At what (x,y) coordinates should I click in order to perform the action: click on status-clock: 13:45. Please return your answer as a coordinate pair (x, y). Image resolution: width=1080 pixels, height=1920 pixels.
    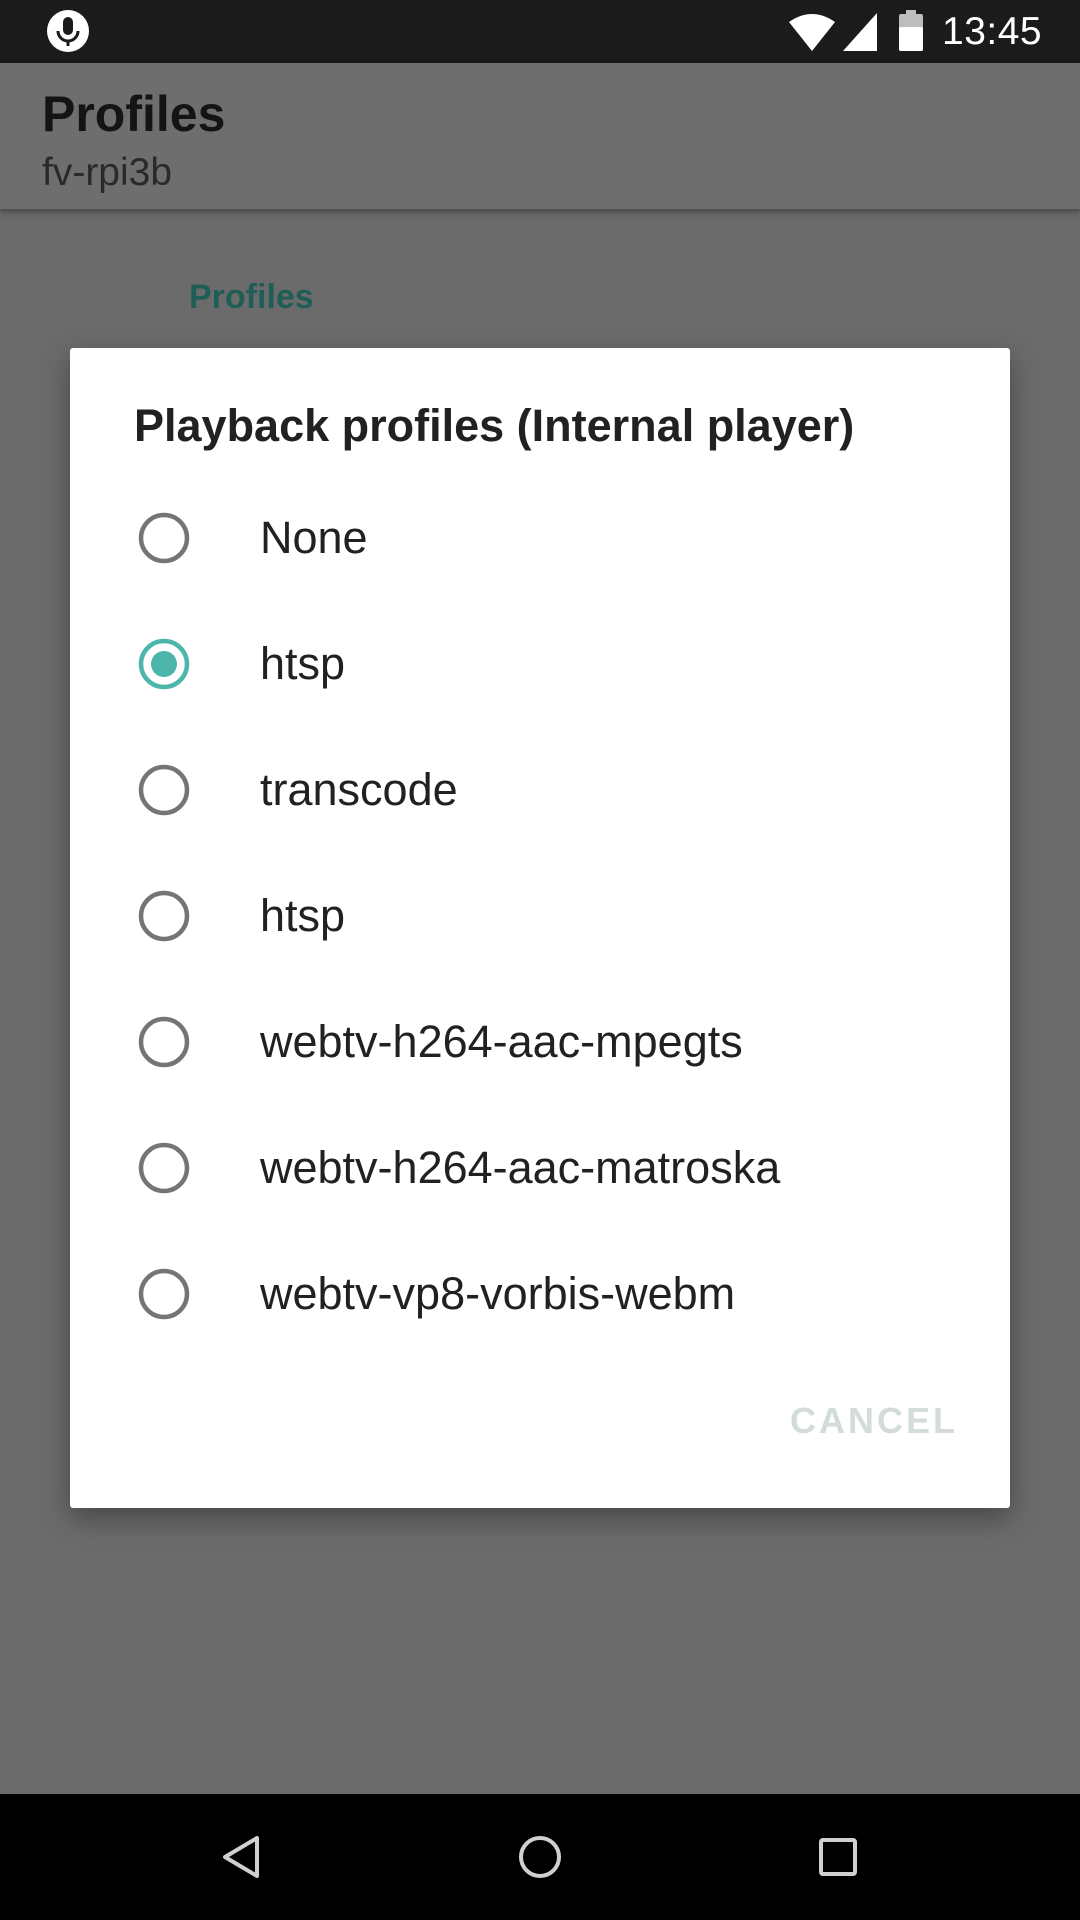
    Looking at the image, I should click on (992, 31).